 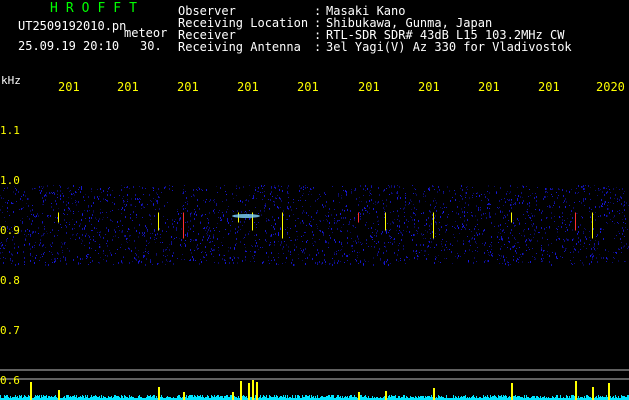 I want to click on app-title: HROFFT, so click(x=97, y=8).